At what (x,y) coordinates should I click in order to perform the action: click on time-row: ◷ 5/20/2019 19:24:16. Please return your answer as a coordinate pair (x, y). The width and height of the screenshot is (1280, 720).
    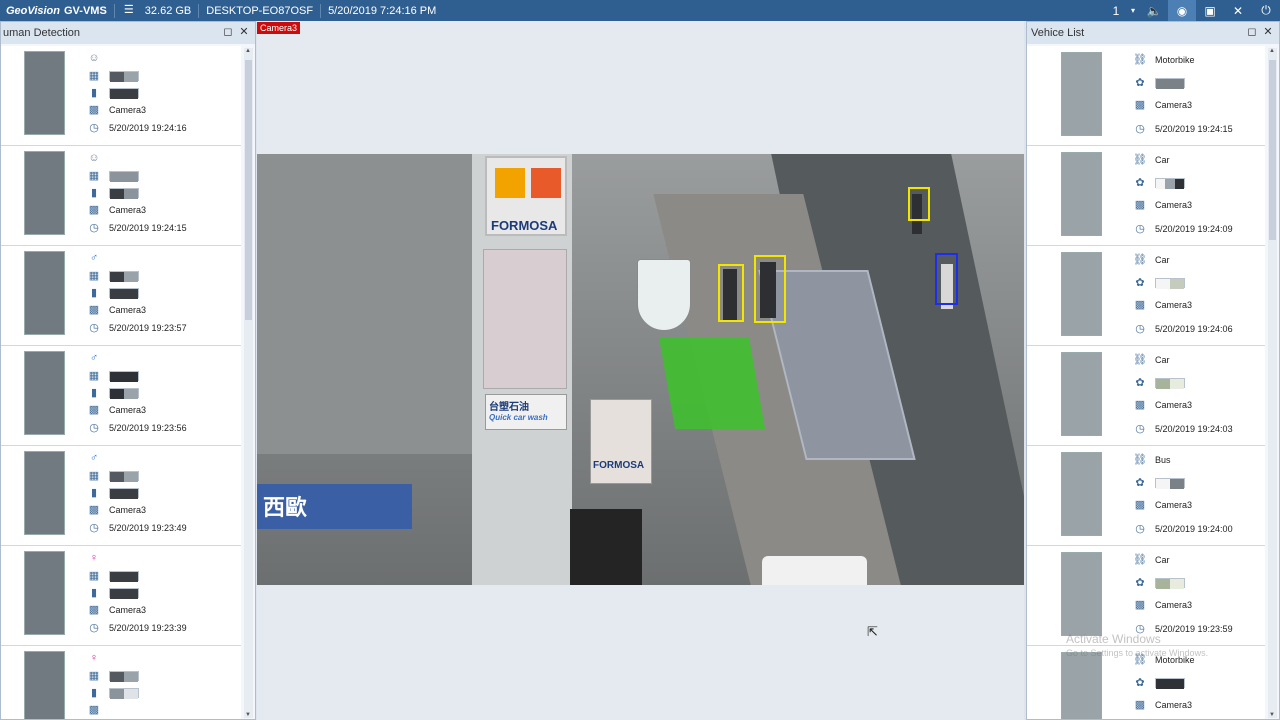
    Looking at the image, I should click on (136, 128).